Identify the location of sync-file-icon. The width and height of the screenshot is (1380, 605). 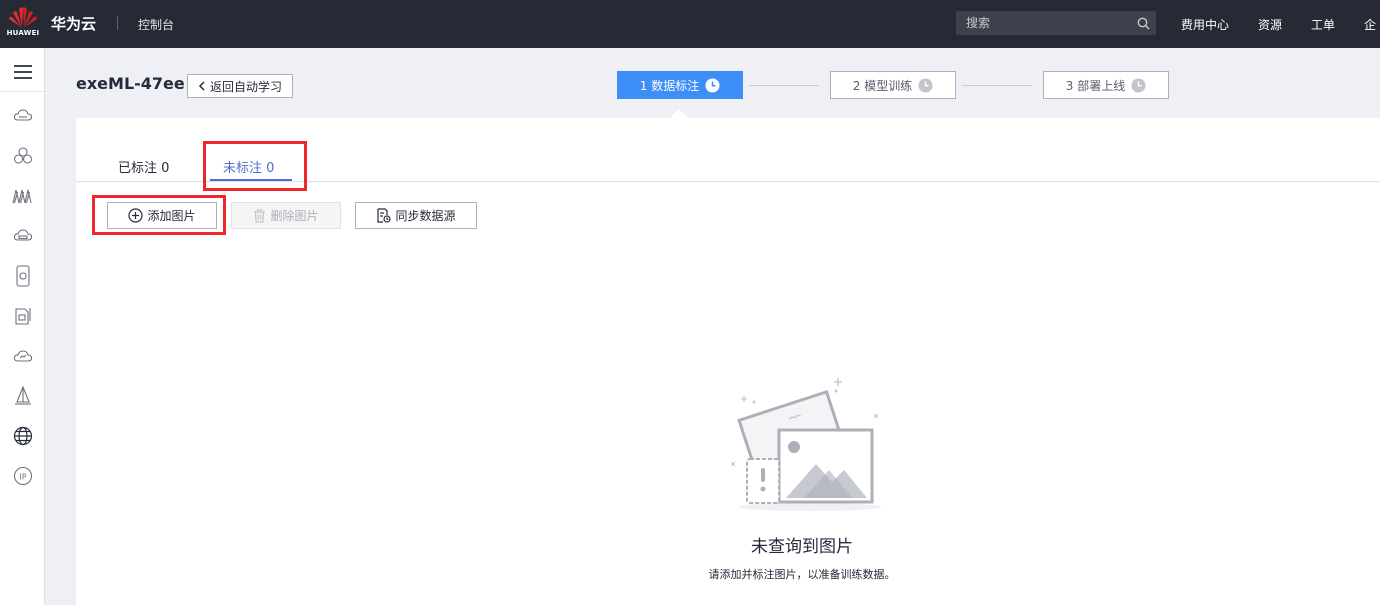
(384, 215).